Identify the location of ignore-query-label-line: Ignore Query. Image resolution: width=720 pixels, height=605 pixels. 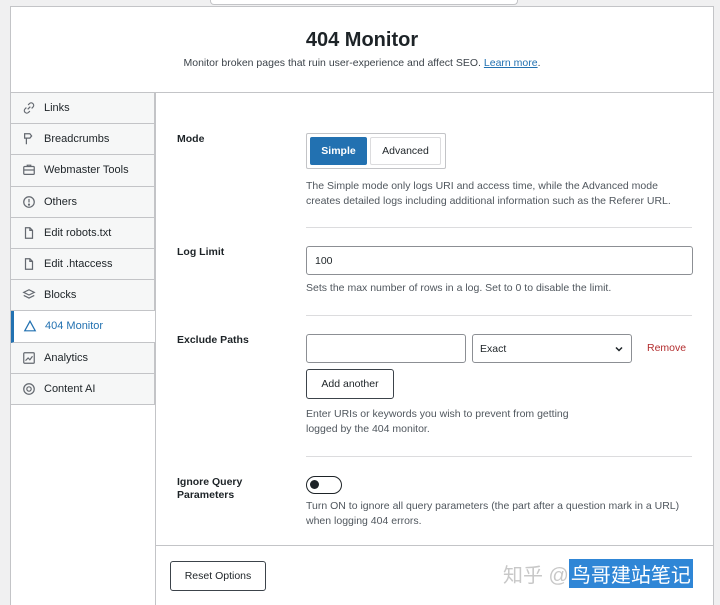
(210, 482).